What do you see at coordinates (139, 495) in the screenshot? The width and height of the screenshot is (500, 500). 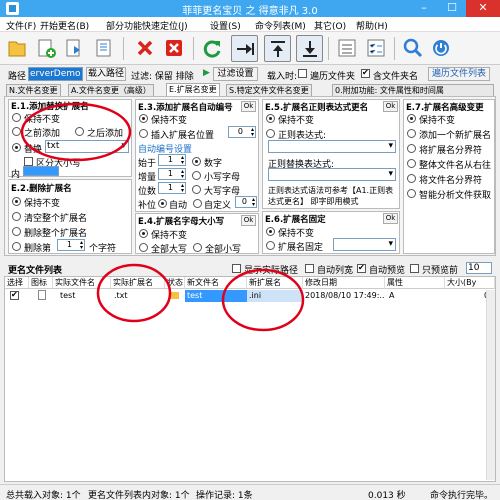 I see `status-in-list: 更名文件列表内对象: 1个` at bounding box center [139, 495].